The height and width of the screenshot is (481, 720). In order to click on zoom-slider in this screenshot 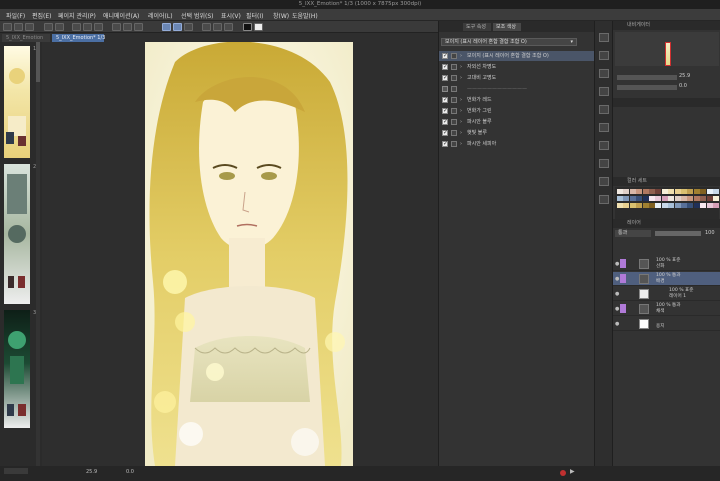, I will do `click(647, 77)`.